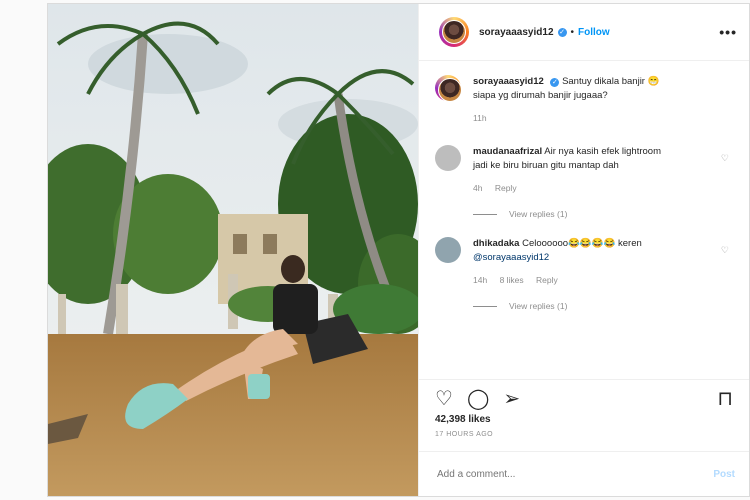  I want to click on comment-likes: 8 likes, so click(512, 280).